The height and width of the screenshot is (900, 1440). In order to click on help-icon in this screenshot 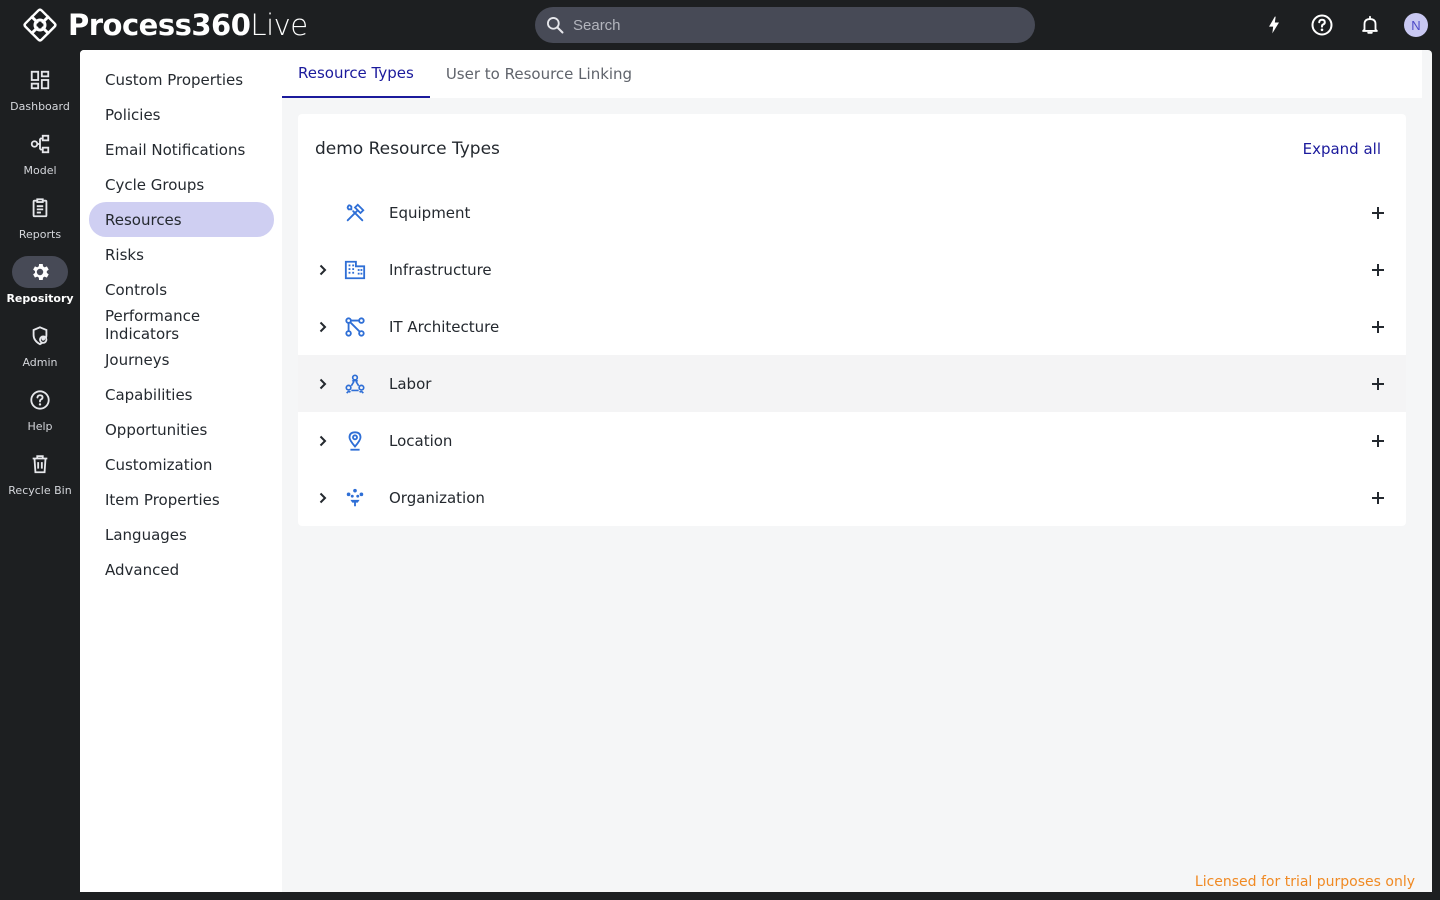, I will do `click(40, 400)`.